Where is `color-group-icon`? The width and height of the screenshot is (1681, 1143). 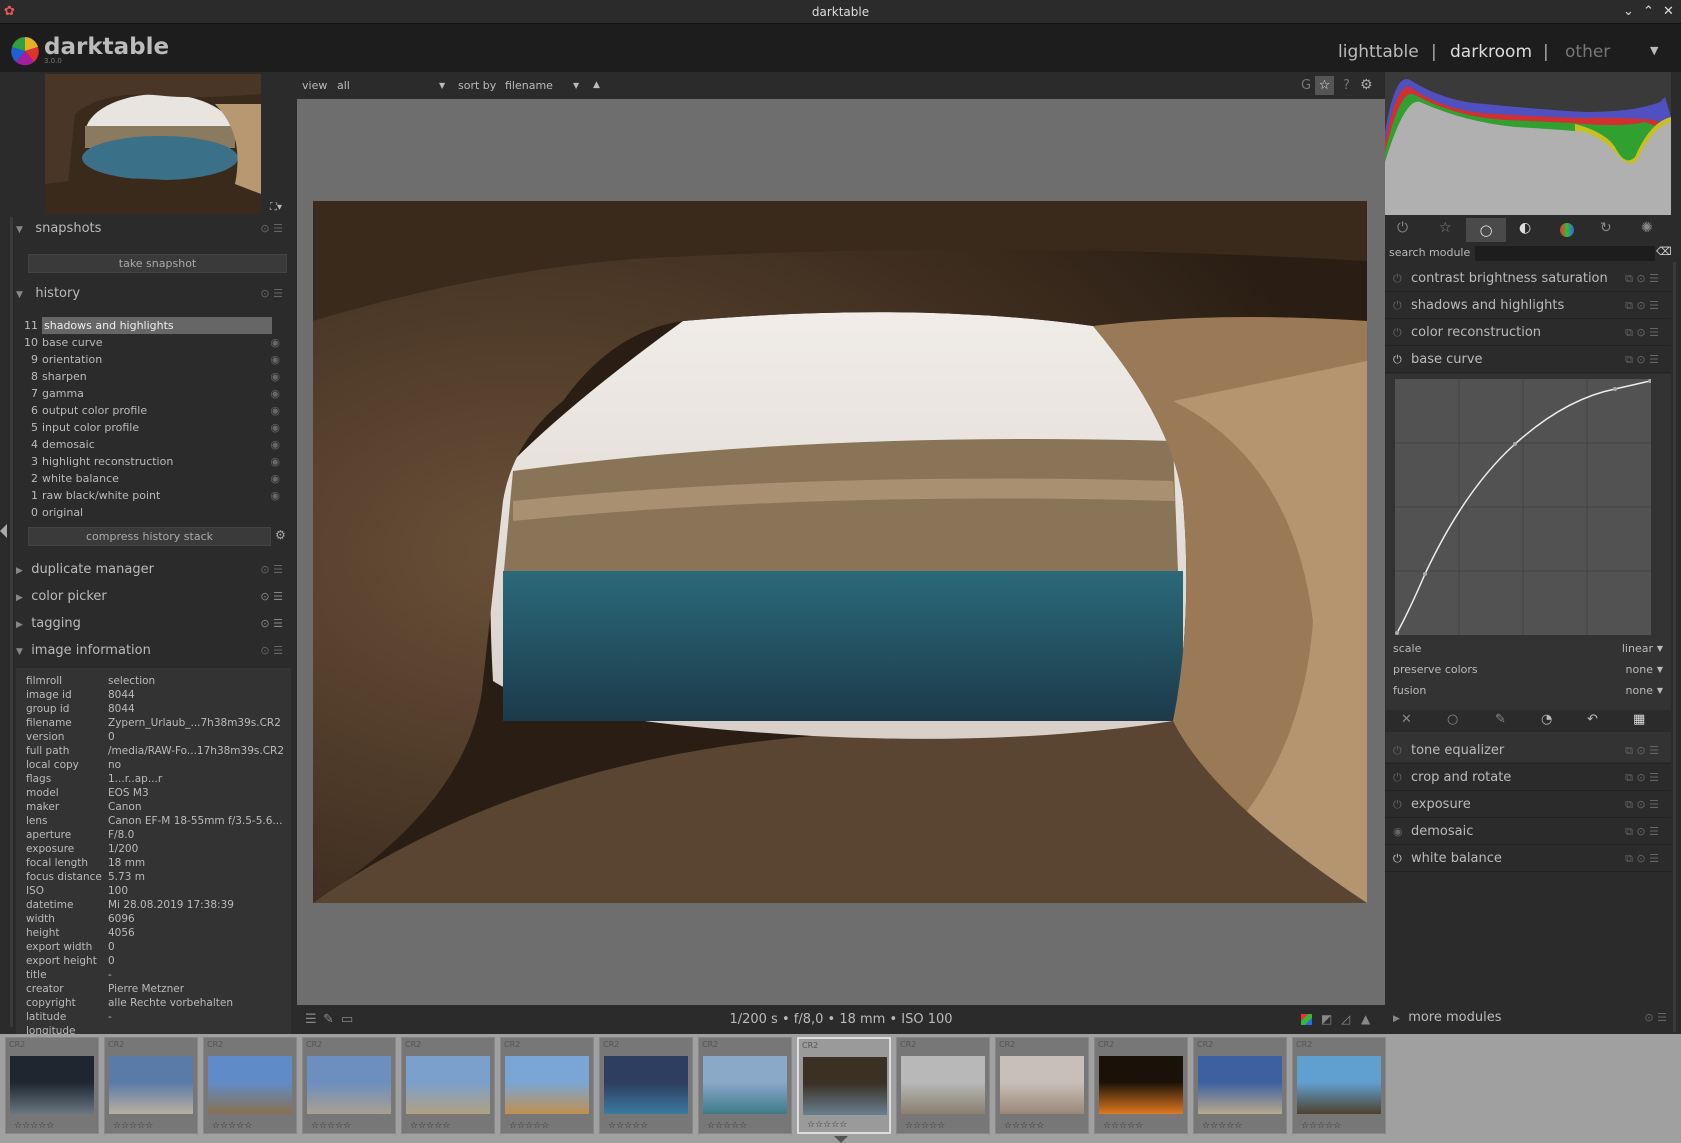
color-group-icon is located at coordinates (1567, 230).